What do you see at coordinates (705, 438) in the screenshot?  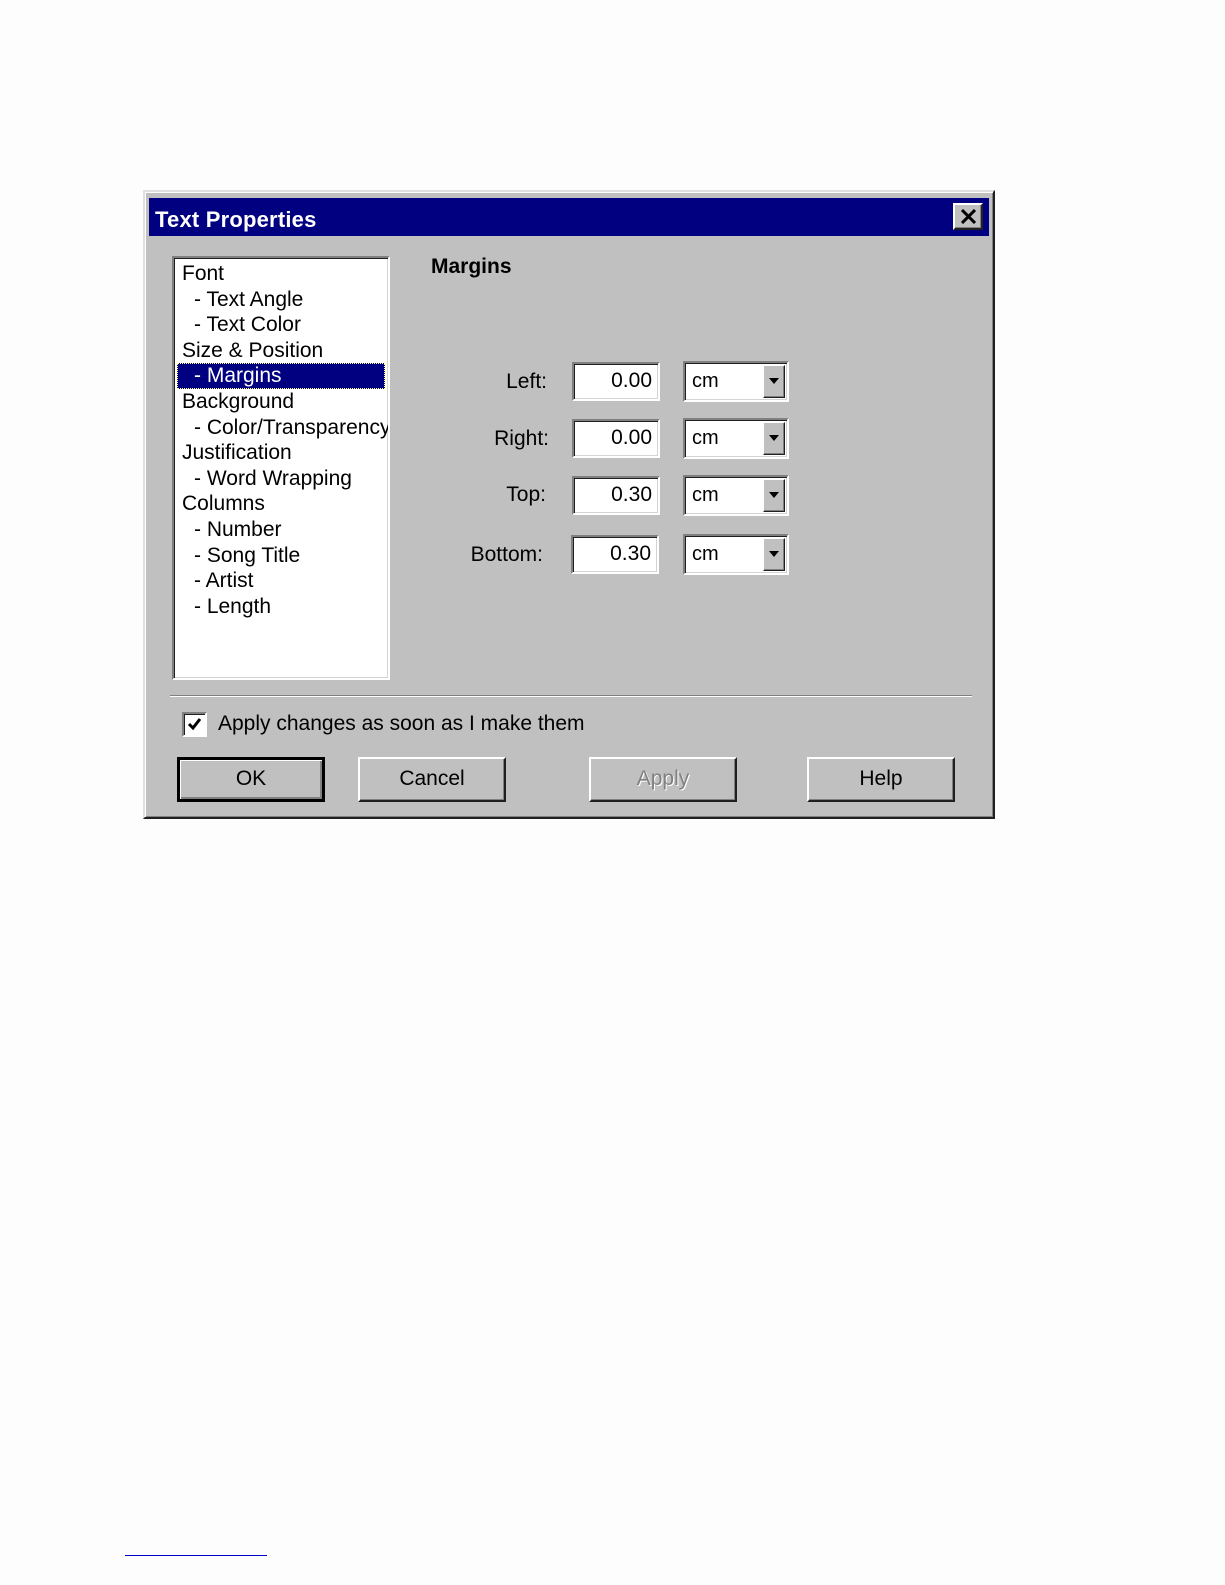 I see `right-margin-unit-value: cm` at bounding box center [705, 438].